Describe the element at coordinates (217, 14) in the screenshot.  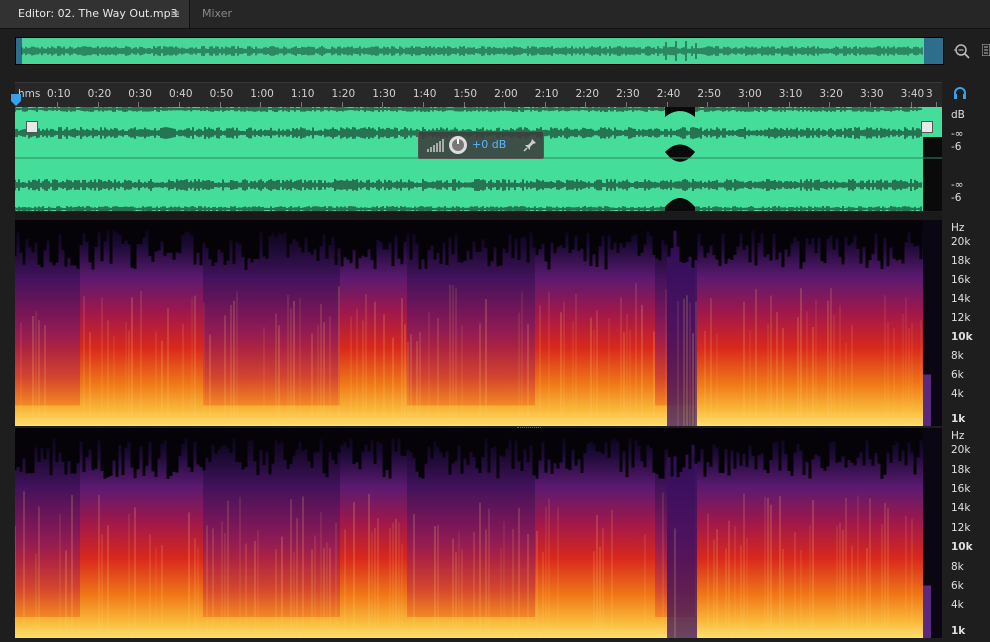
I see `tab-mixer: Mixer` at that location.